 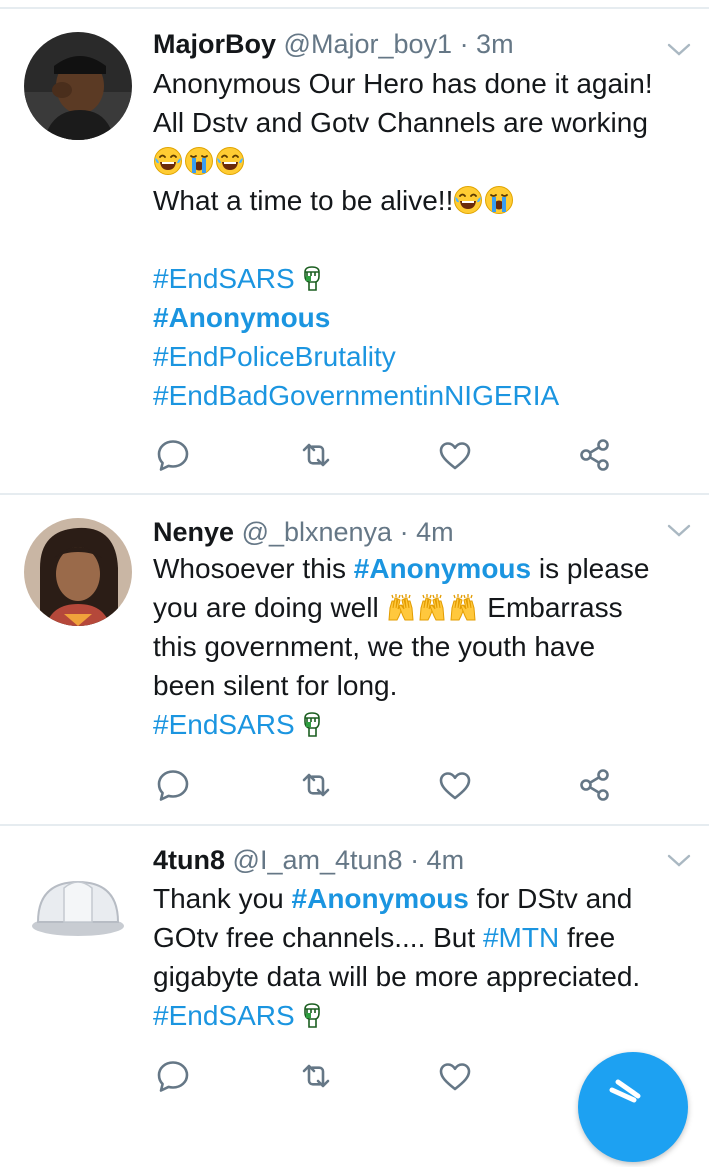 I want to click on text-line: What a time to be alive!!, so click(x=425, y=200).